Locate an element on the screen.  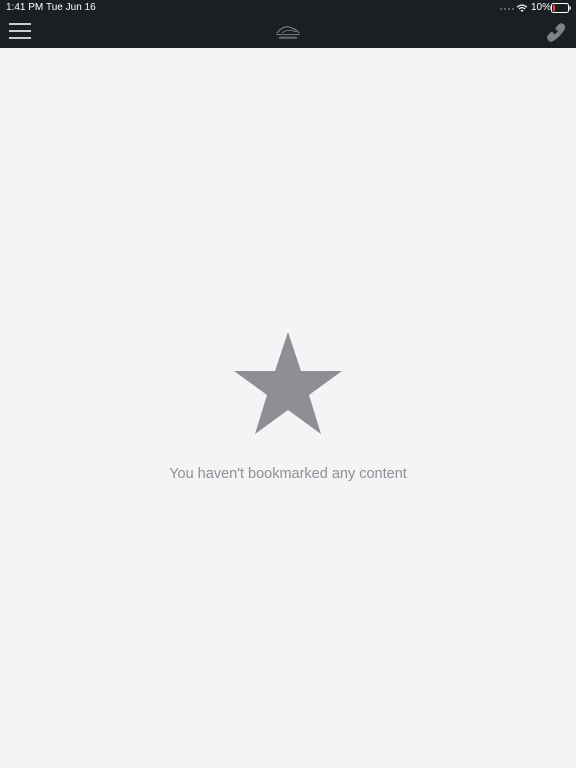
status-date: Tue Jun 16 is located at coordinates (71, 7).